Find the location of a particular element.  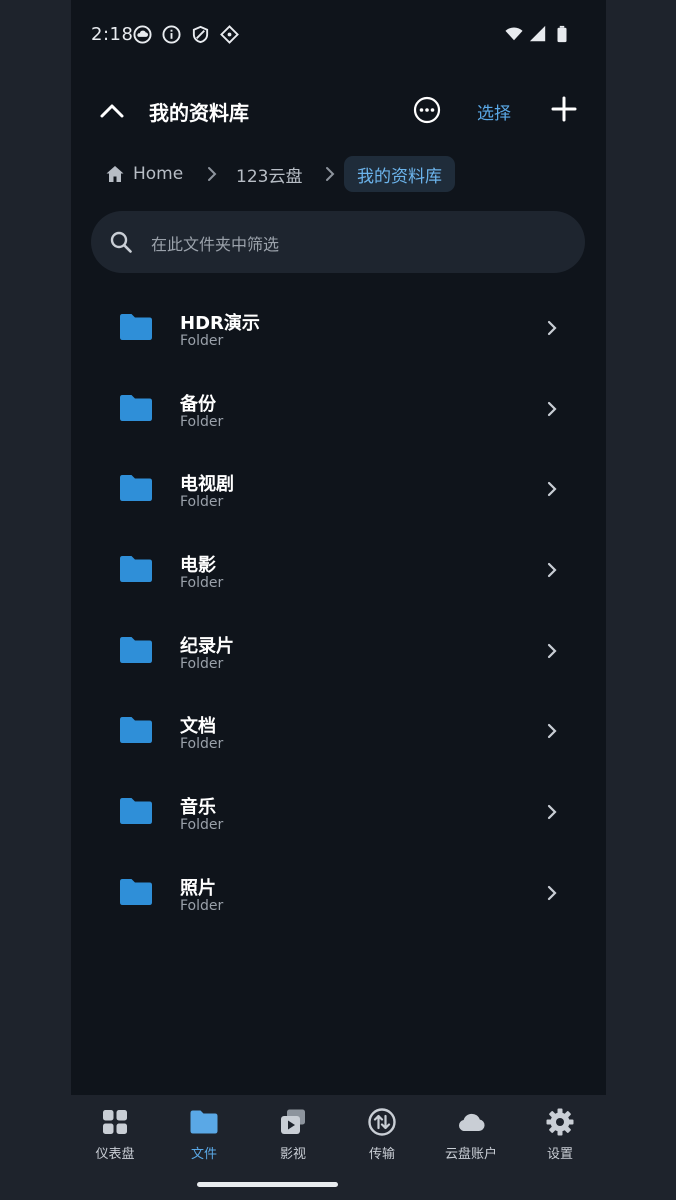

folder-name: 纪录片 is located at coordinates (207, 646).